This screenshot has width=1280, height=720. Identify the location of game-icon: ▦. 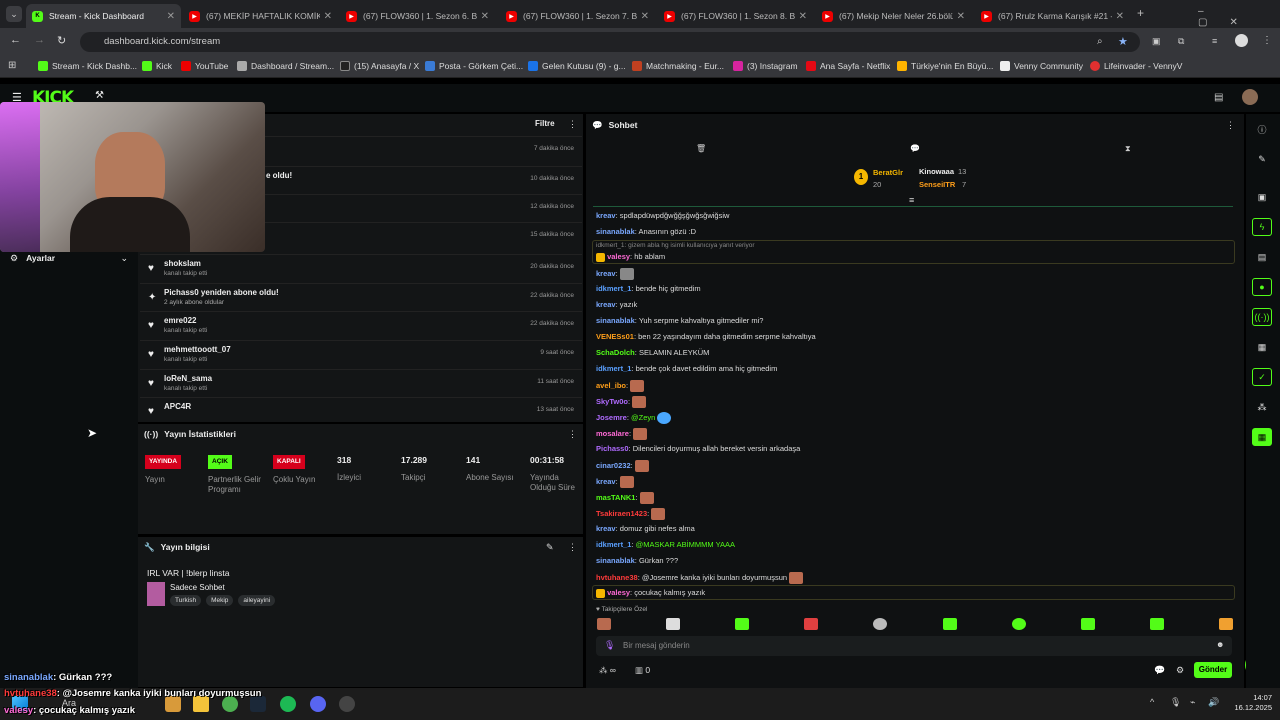
(1262, 437).